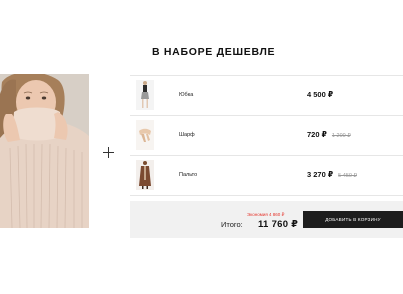 The height and width of the screenshot is (294, 403). What do you see at coordinates (329, 134) in the screenshot?
I see `item-price: 720 ₽ 1 200 ₽` at bounding box center [329, 134].